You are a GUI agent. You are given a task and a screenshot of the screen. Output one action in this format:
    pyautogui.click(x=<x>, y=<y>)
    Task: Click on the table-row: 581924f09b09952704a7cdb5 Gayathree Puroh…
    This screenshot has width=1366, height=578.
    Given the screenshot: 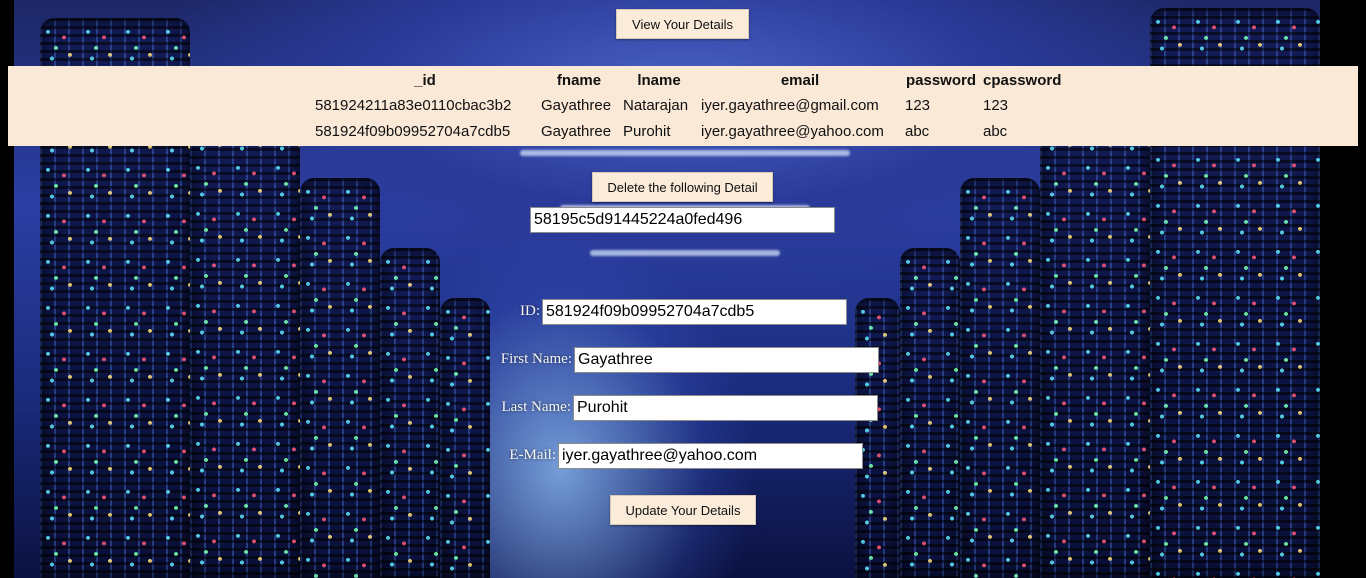 What is the action you would take?
    pyautogui.click(x=688, y=131)
    